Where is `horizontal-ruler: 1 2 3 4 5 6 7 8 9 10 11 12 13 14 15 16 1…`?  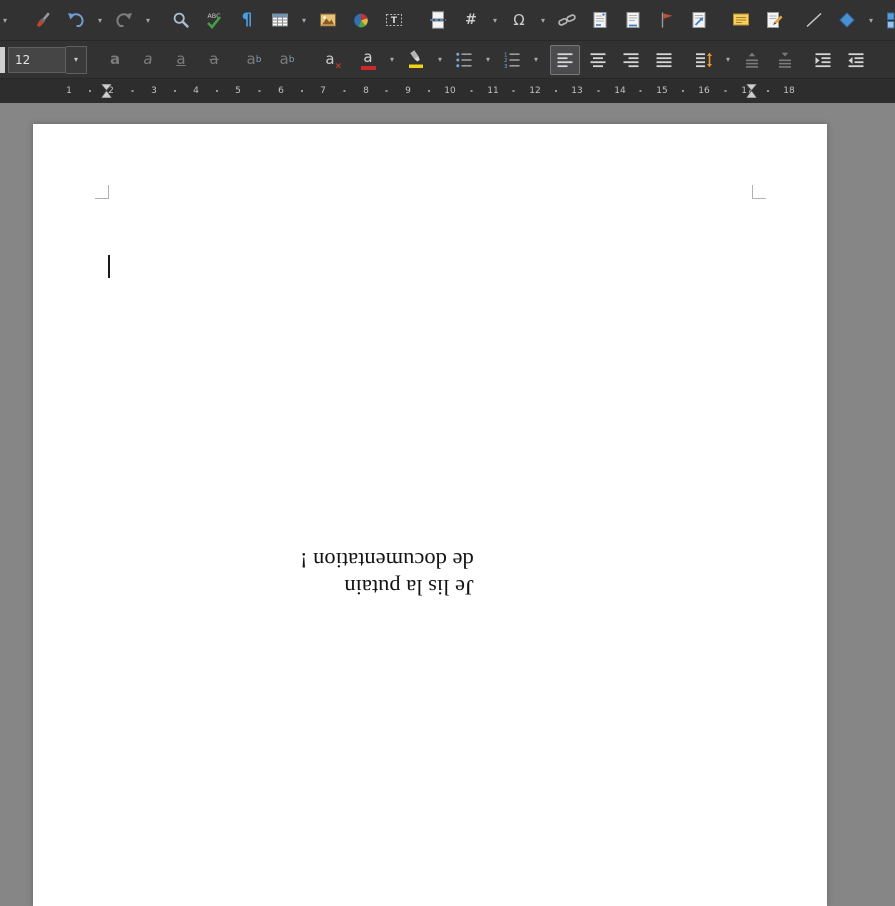
horizontal-ruler: 1 2 3 4 5 6 7 8 9 10 11 12 13 14 15 16 1… is located at coordinates (447, 91).